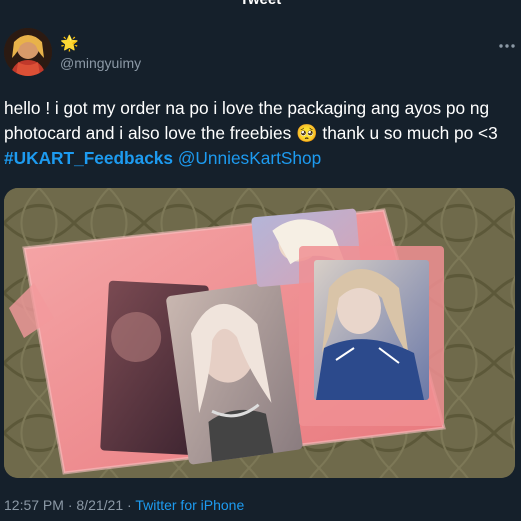 The width and height of the screenshot is (521, 521). What do you see at coordinates (34, 505) in the screenshot?
I see `tweet-time: 12:57 PM` at bounding box center [34, 505].